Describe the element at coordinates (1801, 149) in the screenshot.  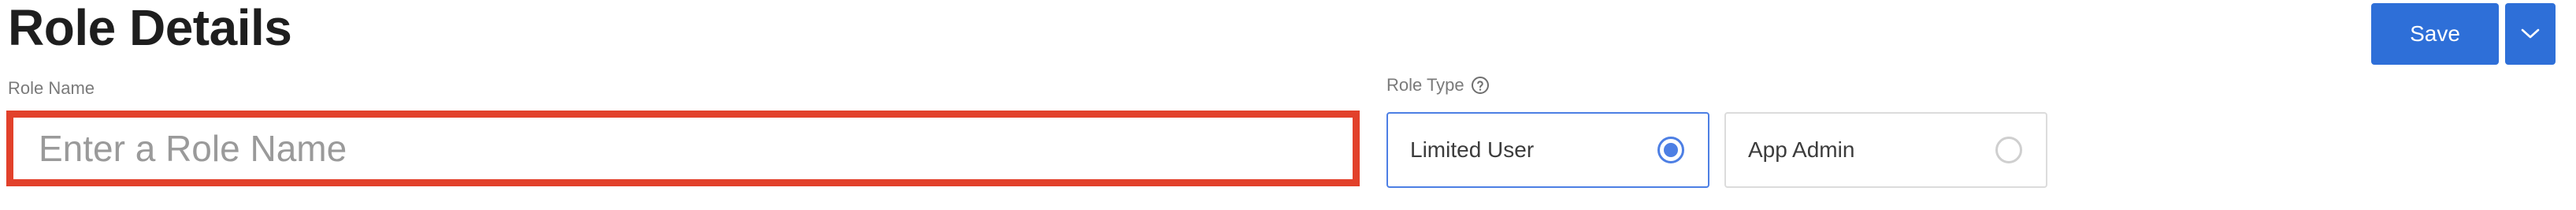
I see `option-label: App Admin` at that location.